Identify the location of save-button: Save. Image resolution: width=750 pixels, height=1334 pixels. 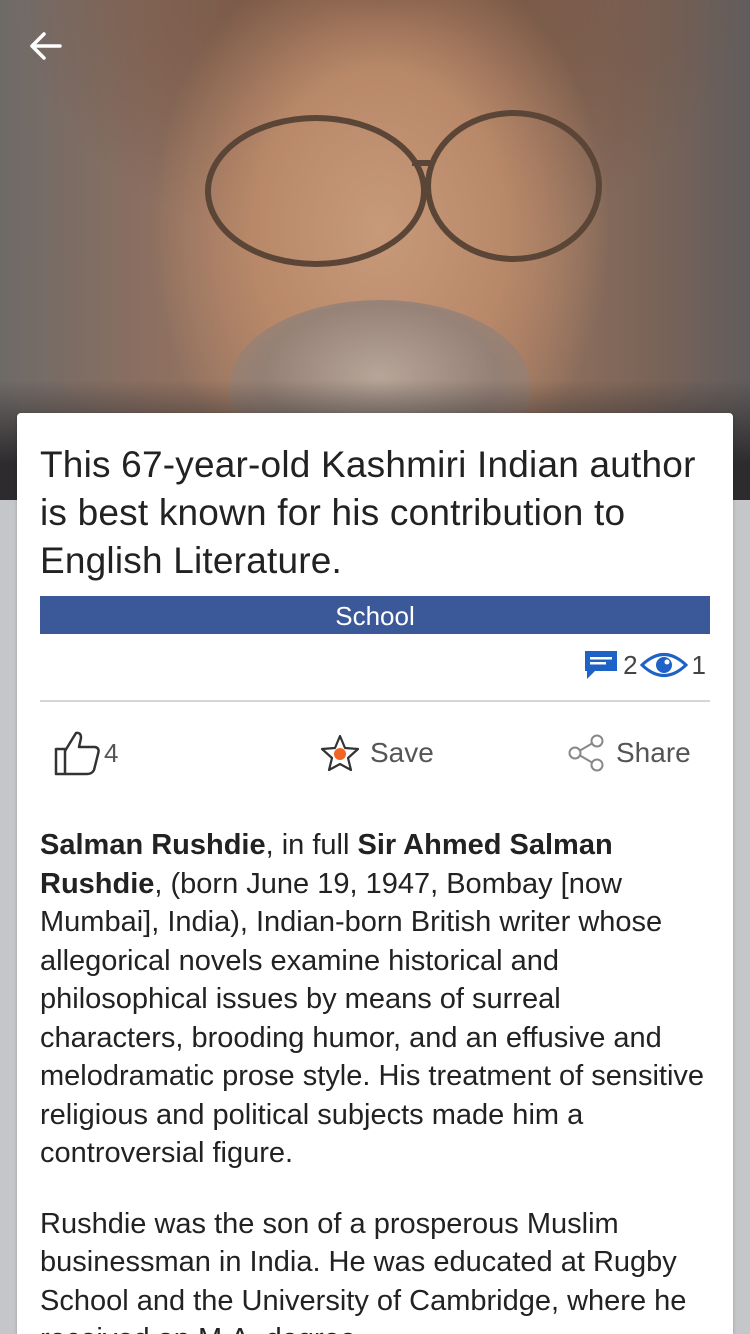
(377, 753).